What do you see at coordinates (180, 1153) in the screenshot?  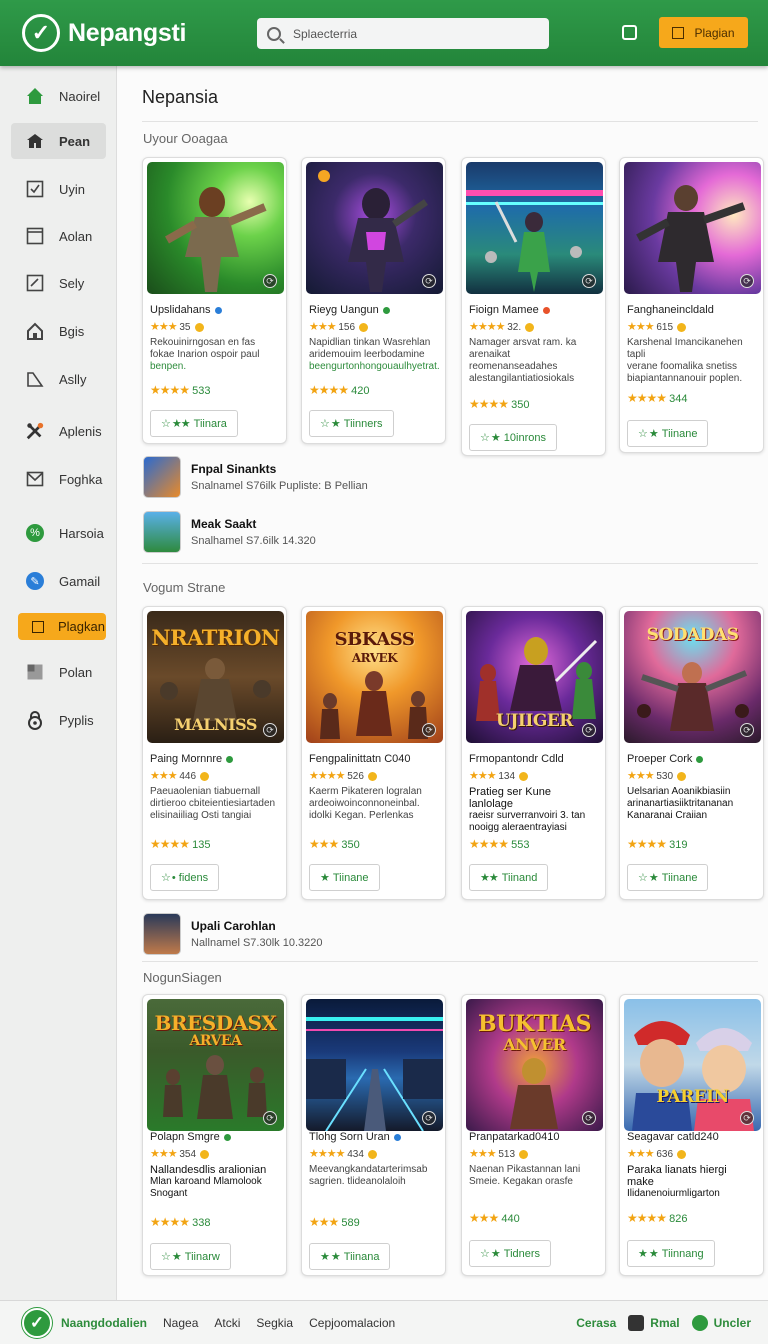 I see `card-rating: ★★★ 354` at bounding box center [180, 1153].